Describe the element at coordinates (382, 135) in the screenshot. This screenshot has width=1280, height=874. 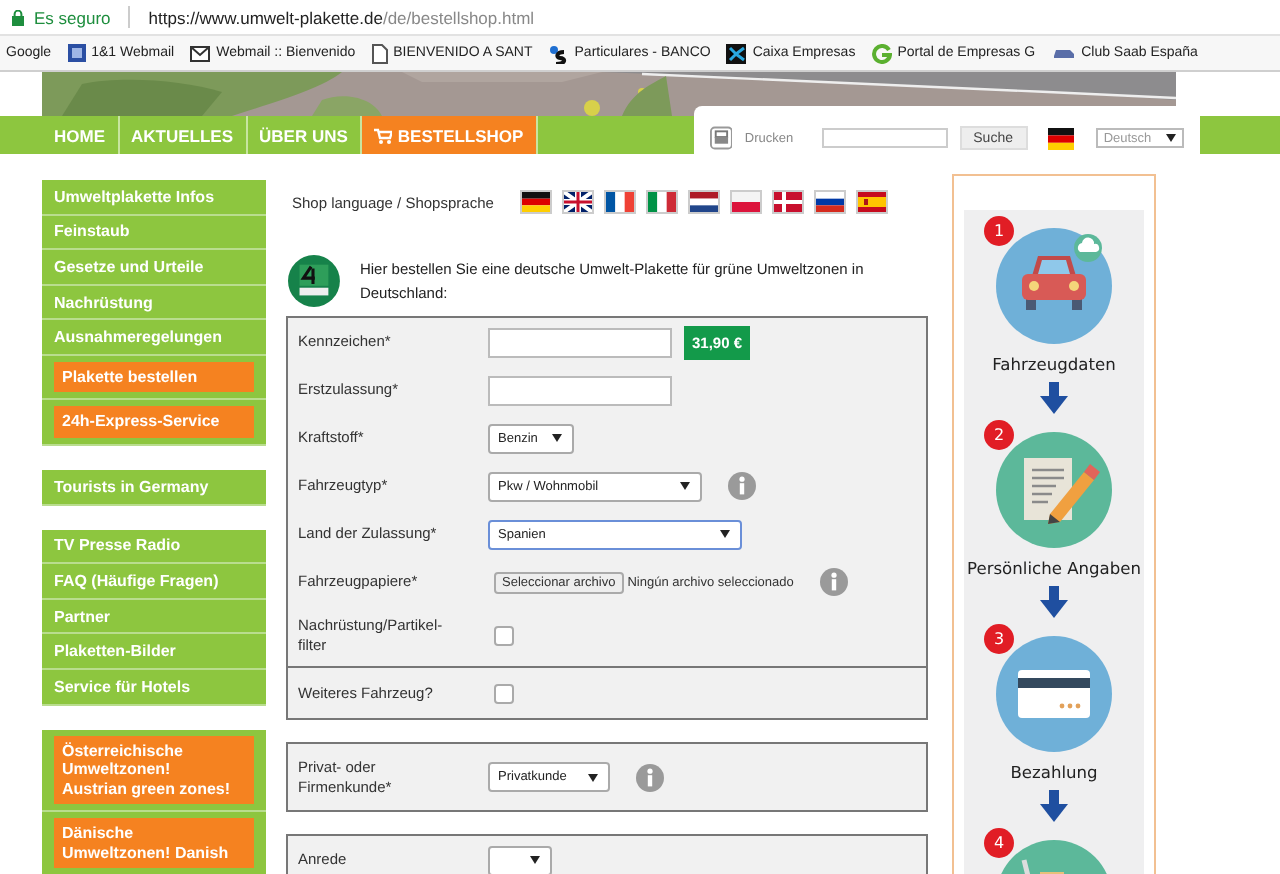
I see `cart-icon` at that location.